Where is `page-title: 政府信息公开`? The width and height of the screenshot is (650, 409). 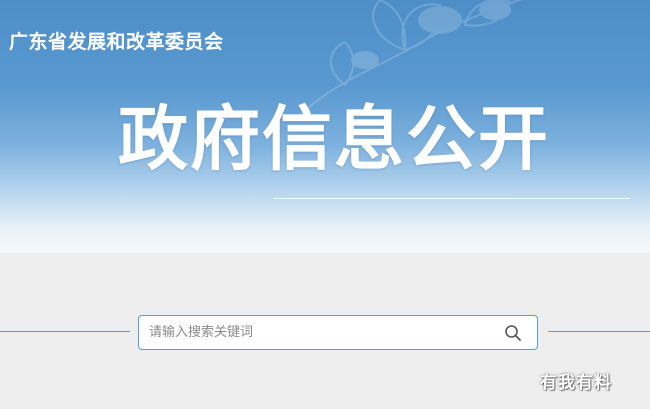 page-title: 政府信息公开 is located at coordinates (334, 139).